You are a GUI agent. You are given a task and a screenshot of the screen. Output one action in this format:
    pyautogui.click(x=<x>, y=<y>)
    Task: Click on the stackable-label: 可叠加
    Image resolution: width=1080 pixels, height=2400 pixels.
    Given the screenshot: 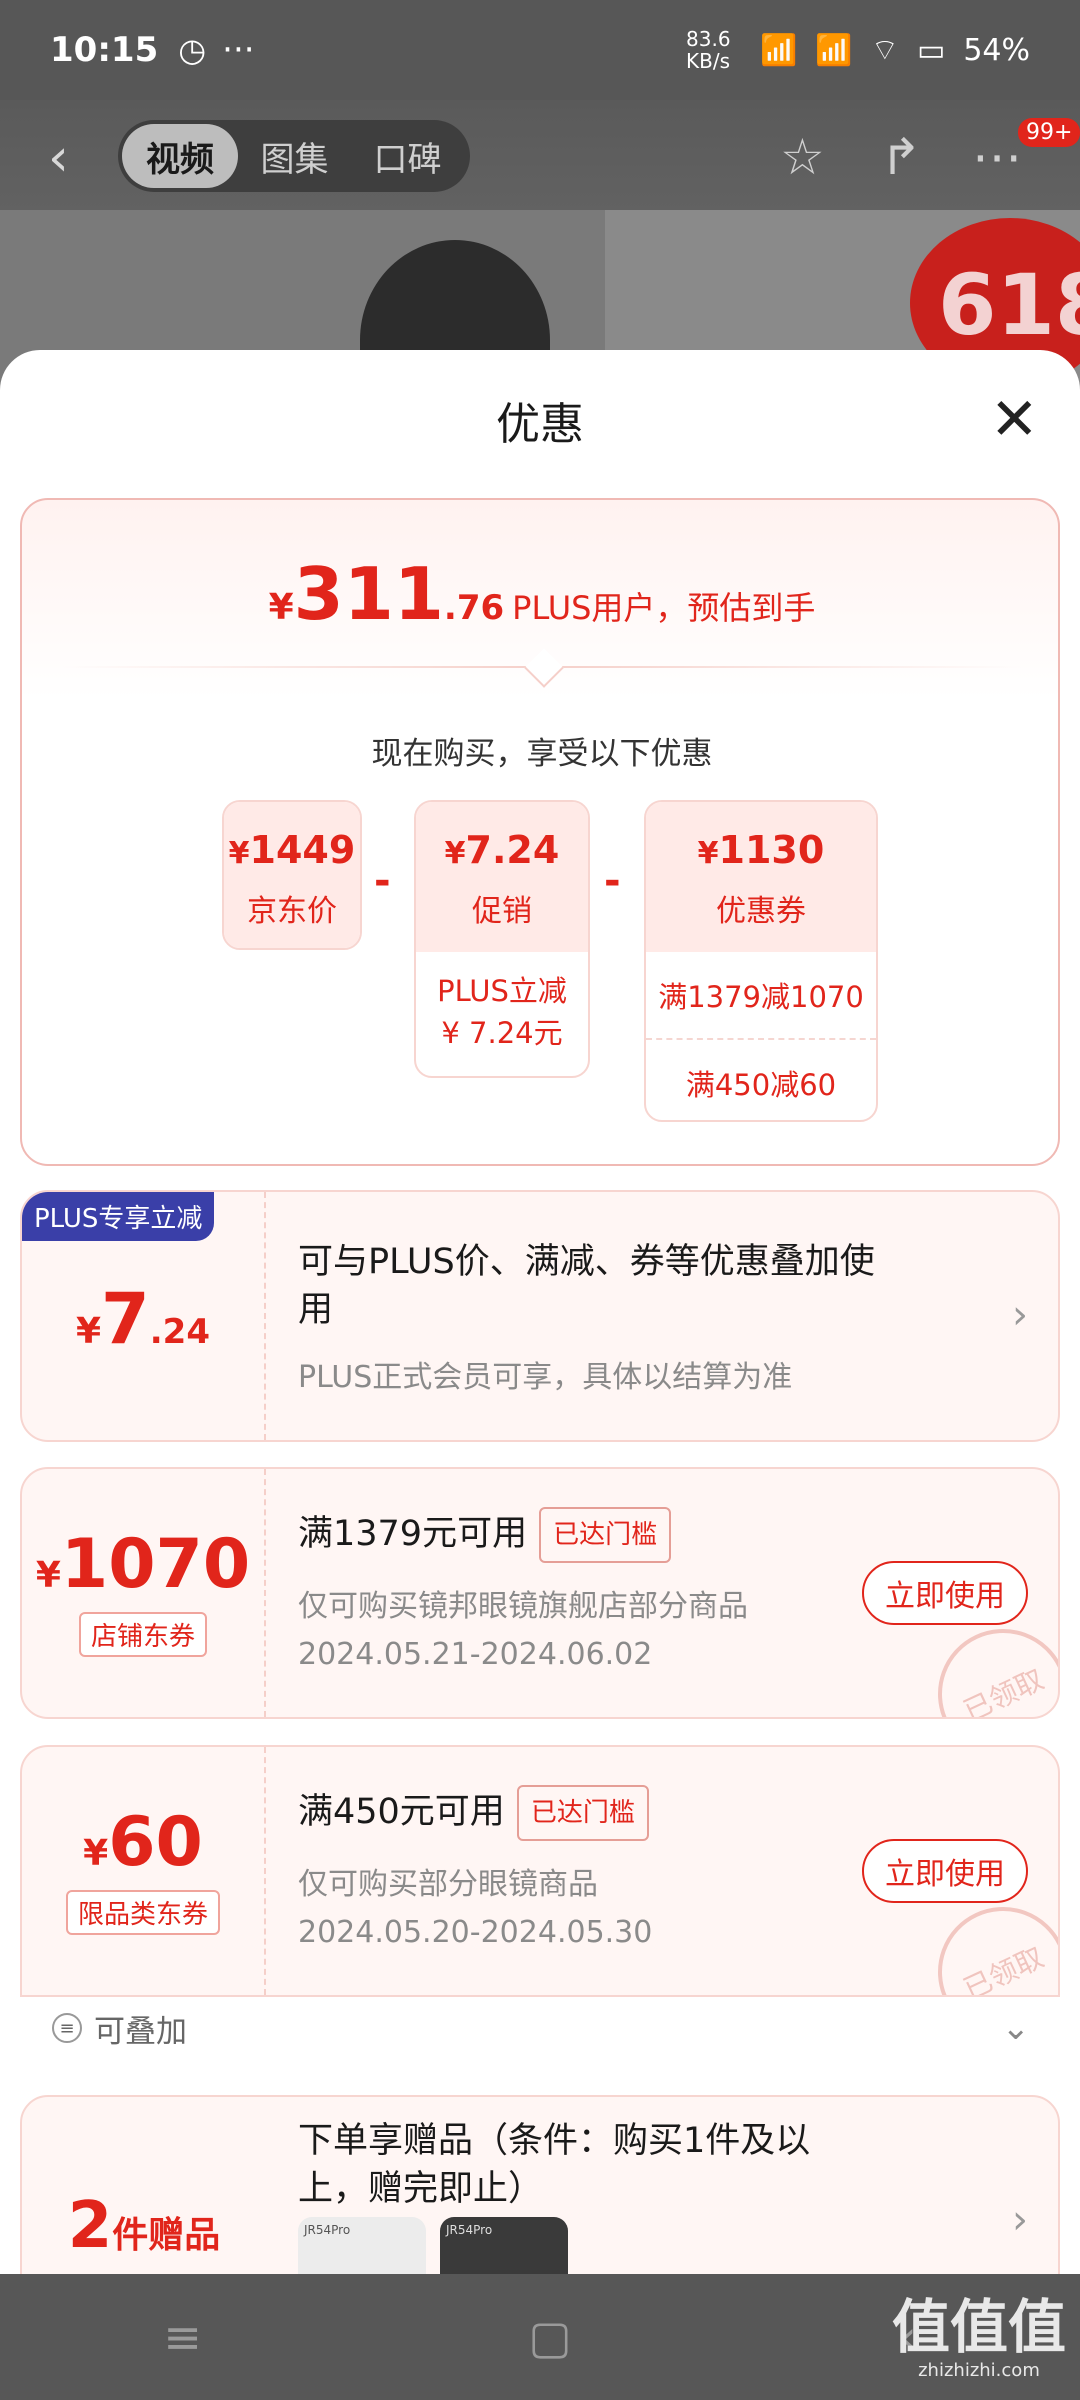 What is the action you would take?
    pyautogui.click(x=140, y=2031)
    